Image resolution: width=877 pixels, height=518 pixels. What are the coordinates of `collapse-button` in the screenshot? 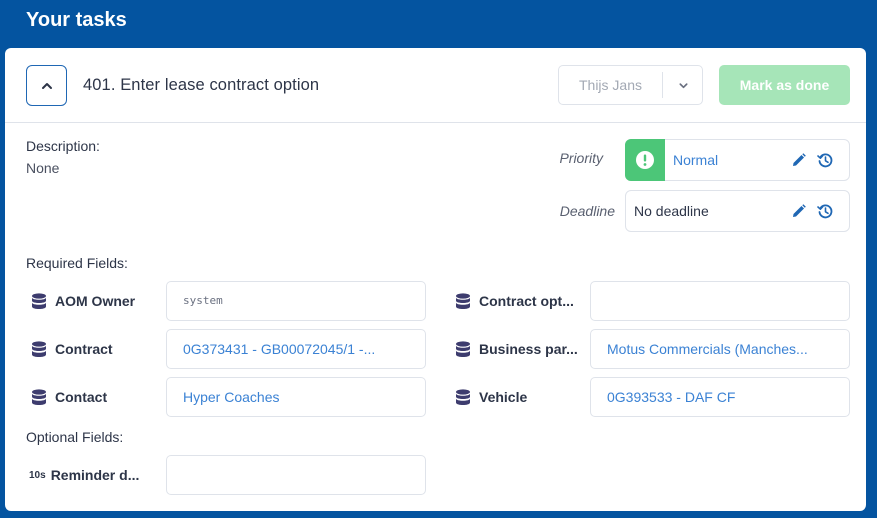 It's located at (46, 85).